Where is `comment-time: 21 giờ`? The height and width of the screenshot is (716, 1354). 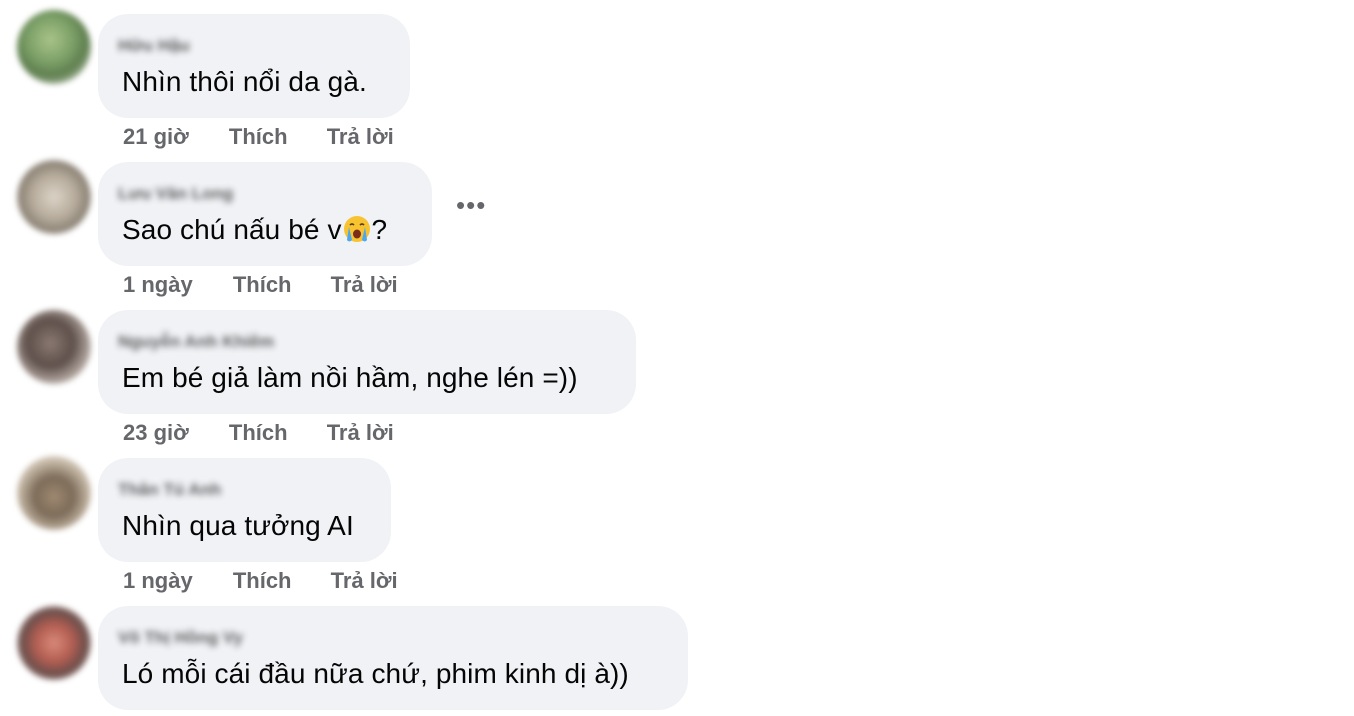 comment-time: 21 giờ is located at coordinates (156, 137).